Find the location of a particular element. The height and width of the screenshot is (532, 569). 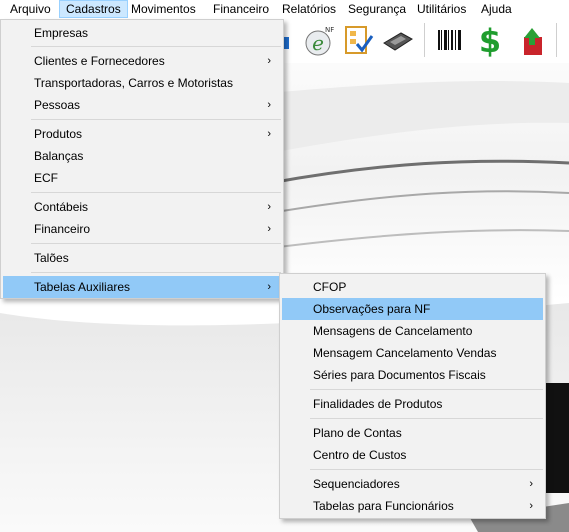

menu-item-transportadoras: Transportadoras, Carros e Motoristas is located at coordinates (142, 83).